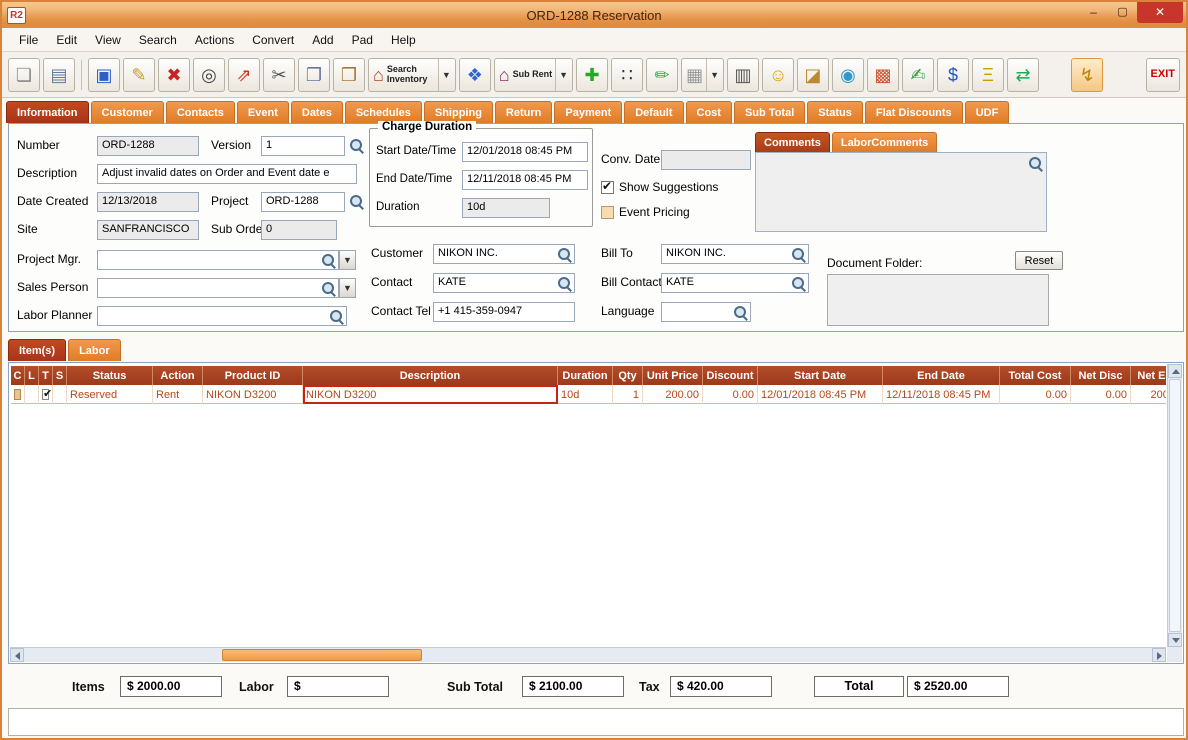  What do you see at coordinates (279, 74) in the screenshot?
I see `cut-button: ✂` at bounding box center [279, 74].